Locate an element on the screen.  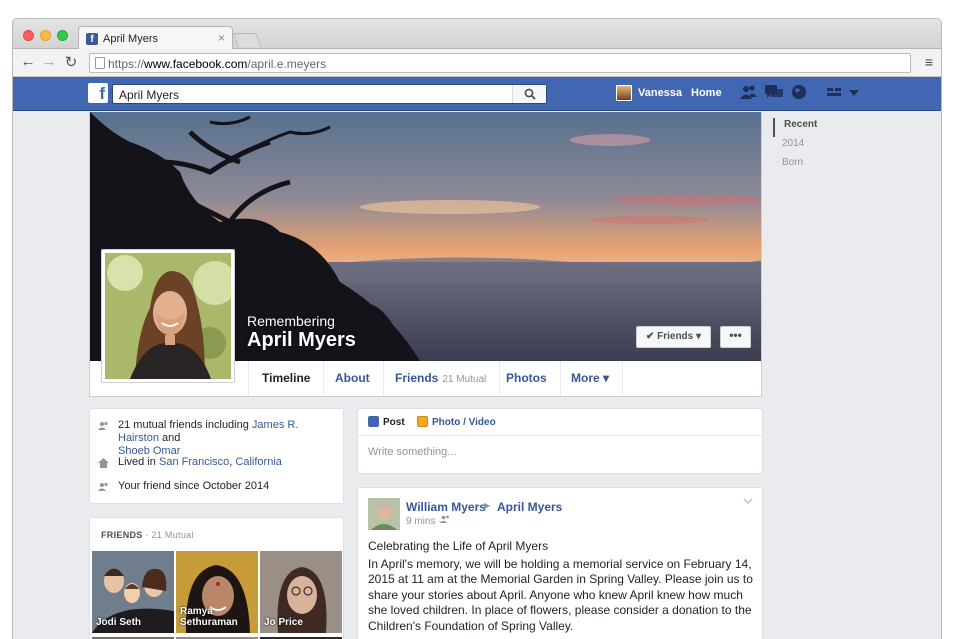
home-icon is located at coordinates (103, 464).